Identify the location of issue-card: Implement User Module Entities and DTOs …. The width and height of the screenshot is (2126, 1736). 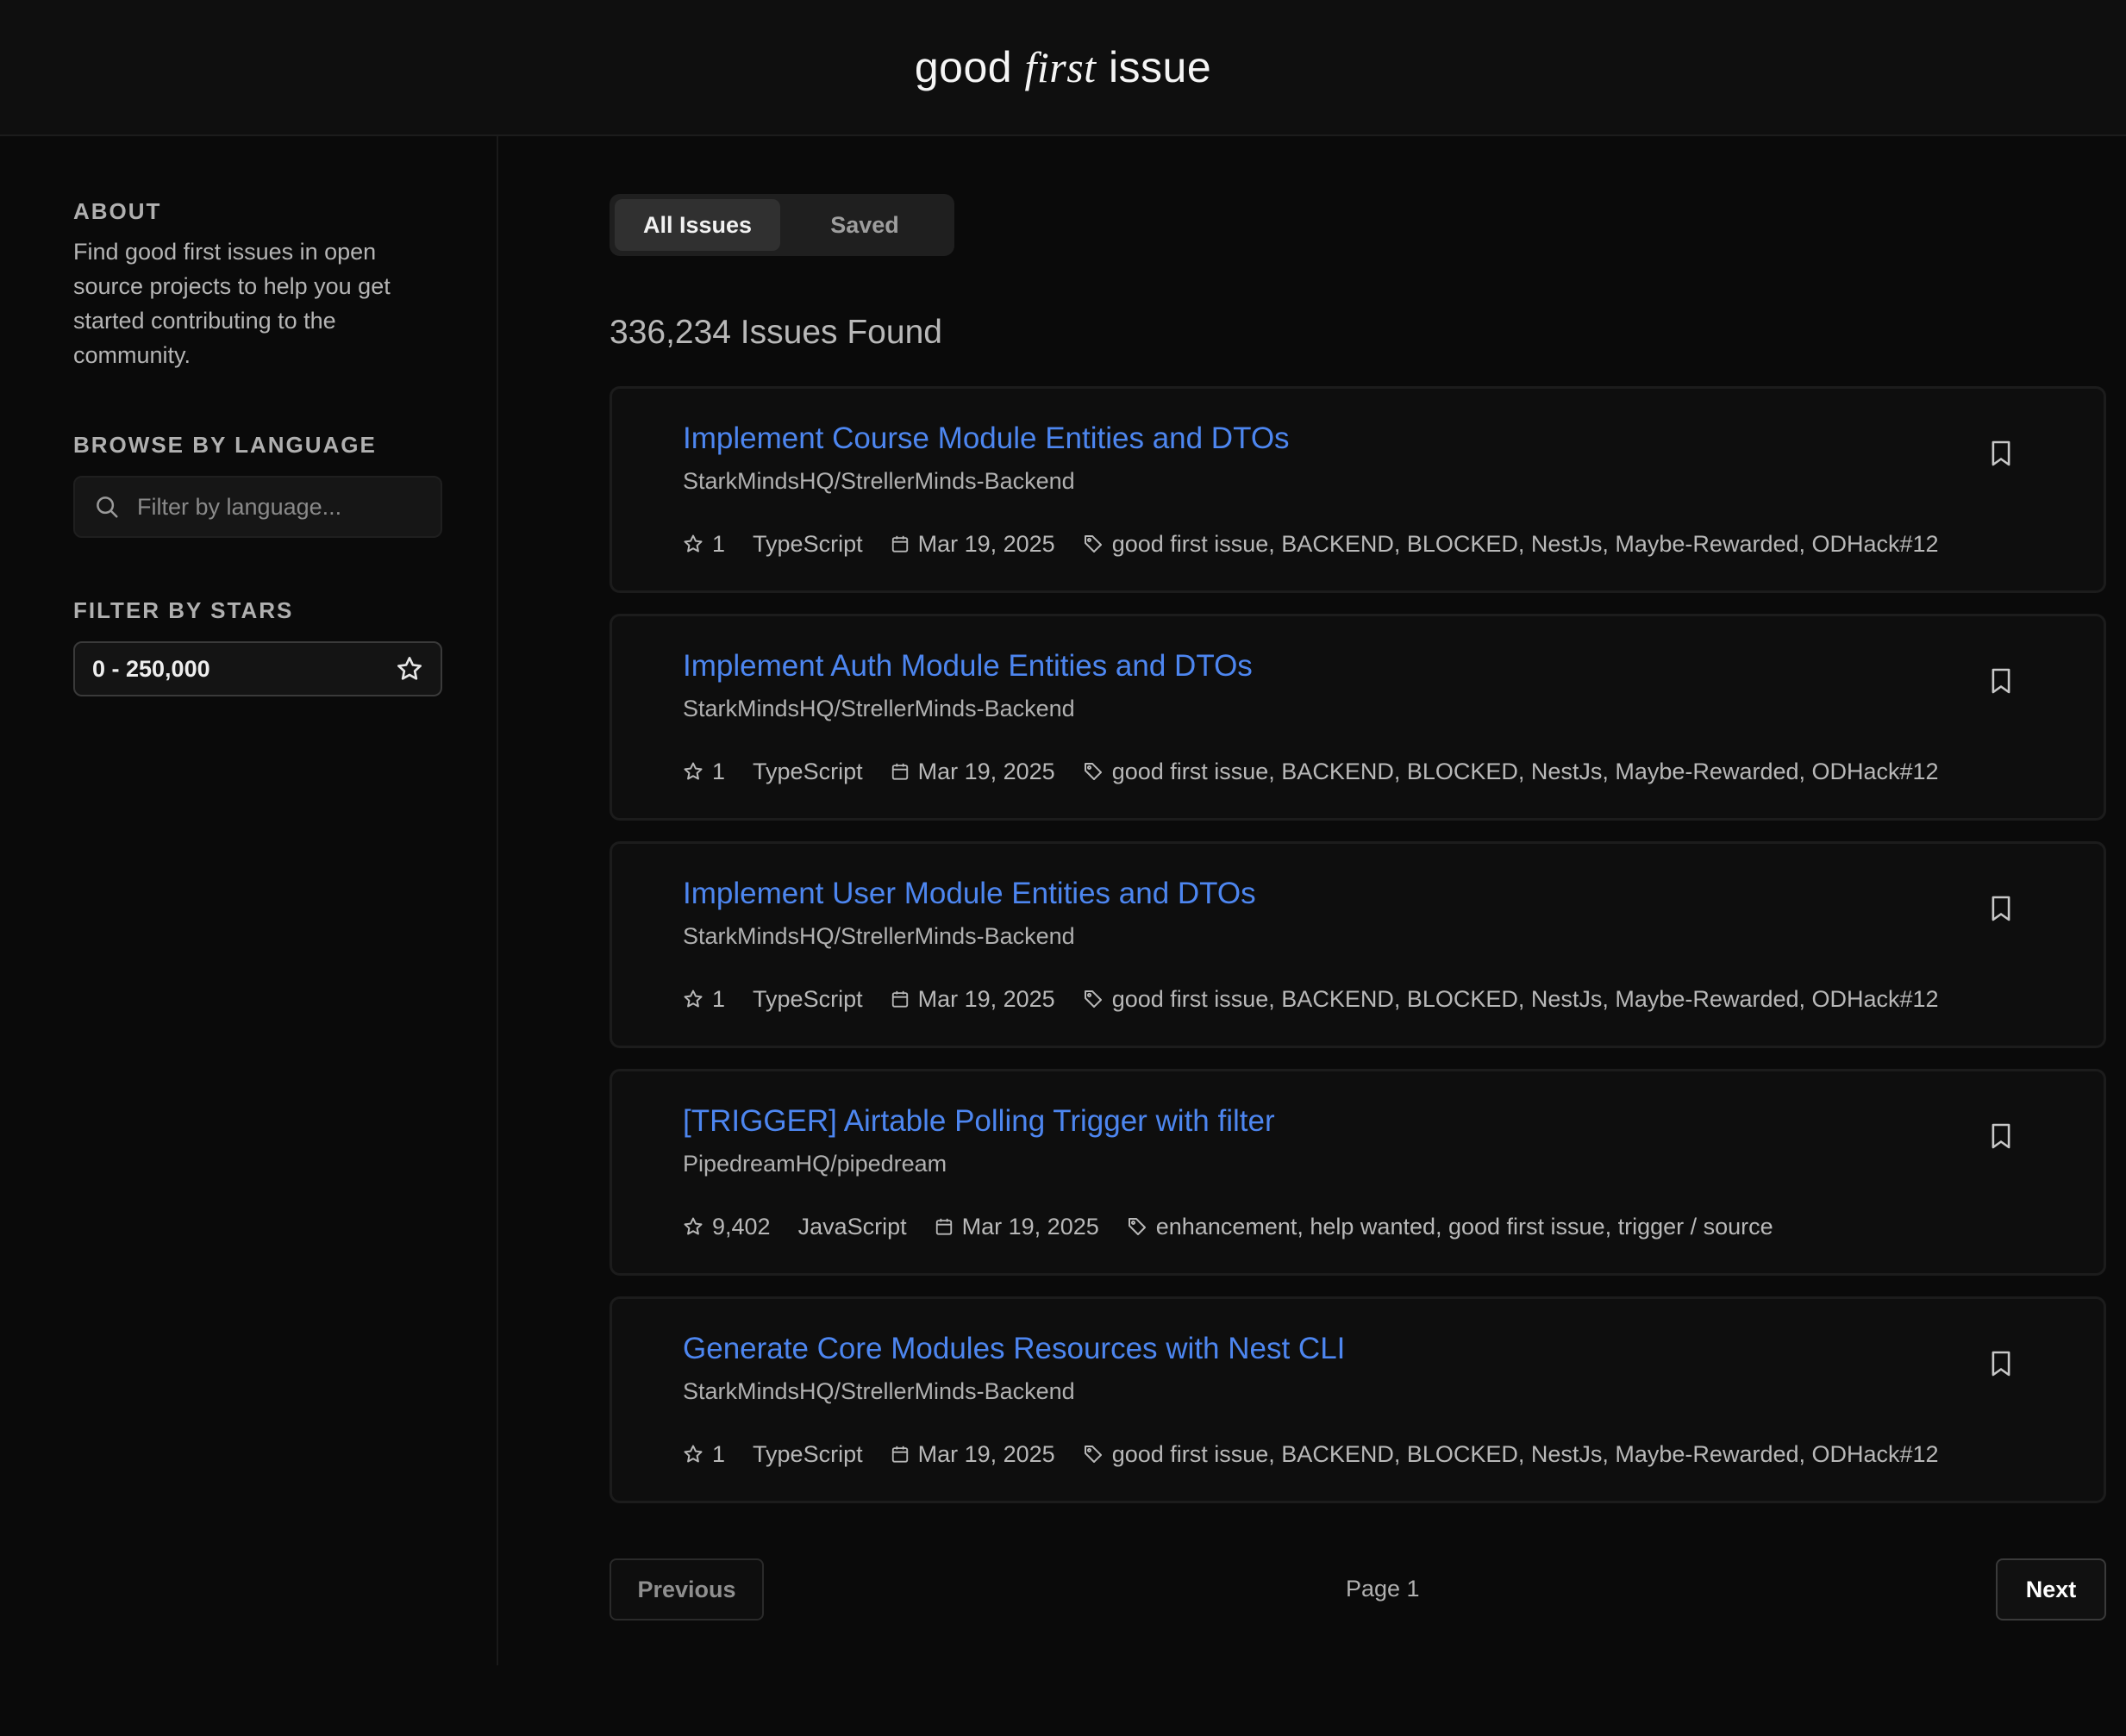
(1358, 944).